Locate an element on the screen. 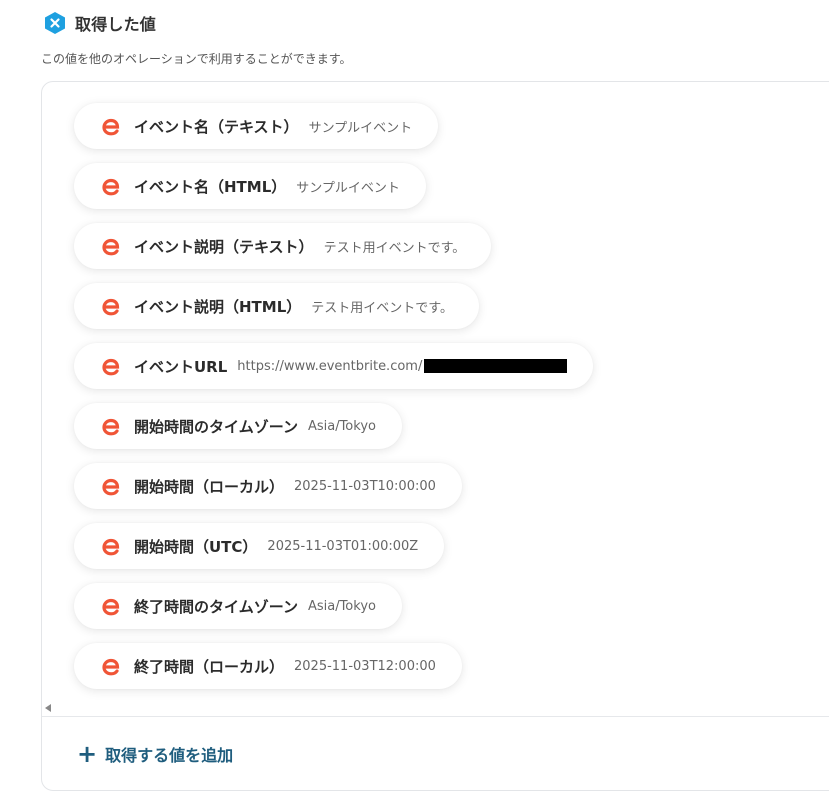 This screenshot has width=829, height=810. plus-icon: + is located at coordinates (87, 754).